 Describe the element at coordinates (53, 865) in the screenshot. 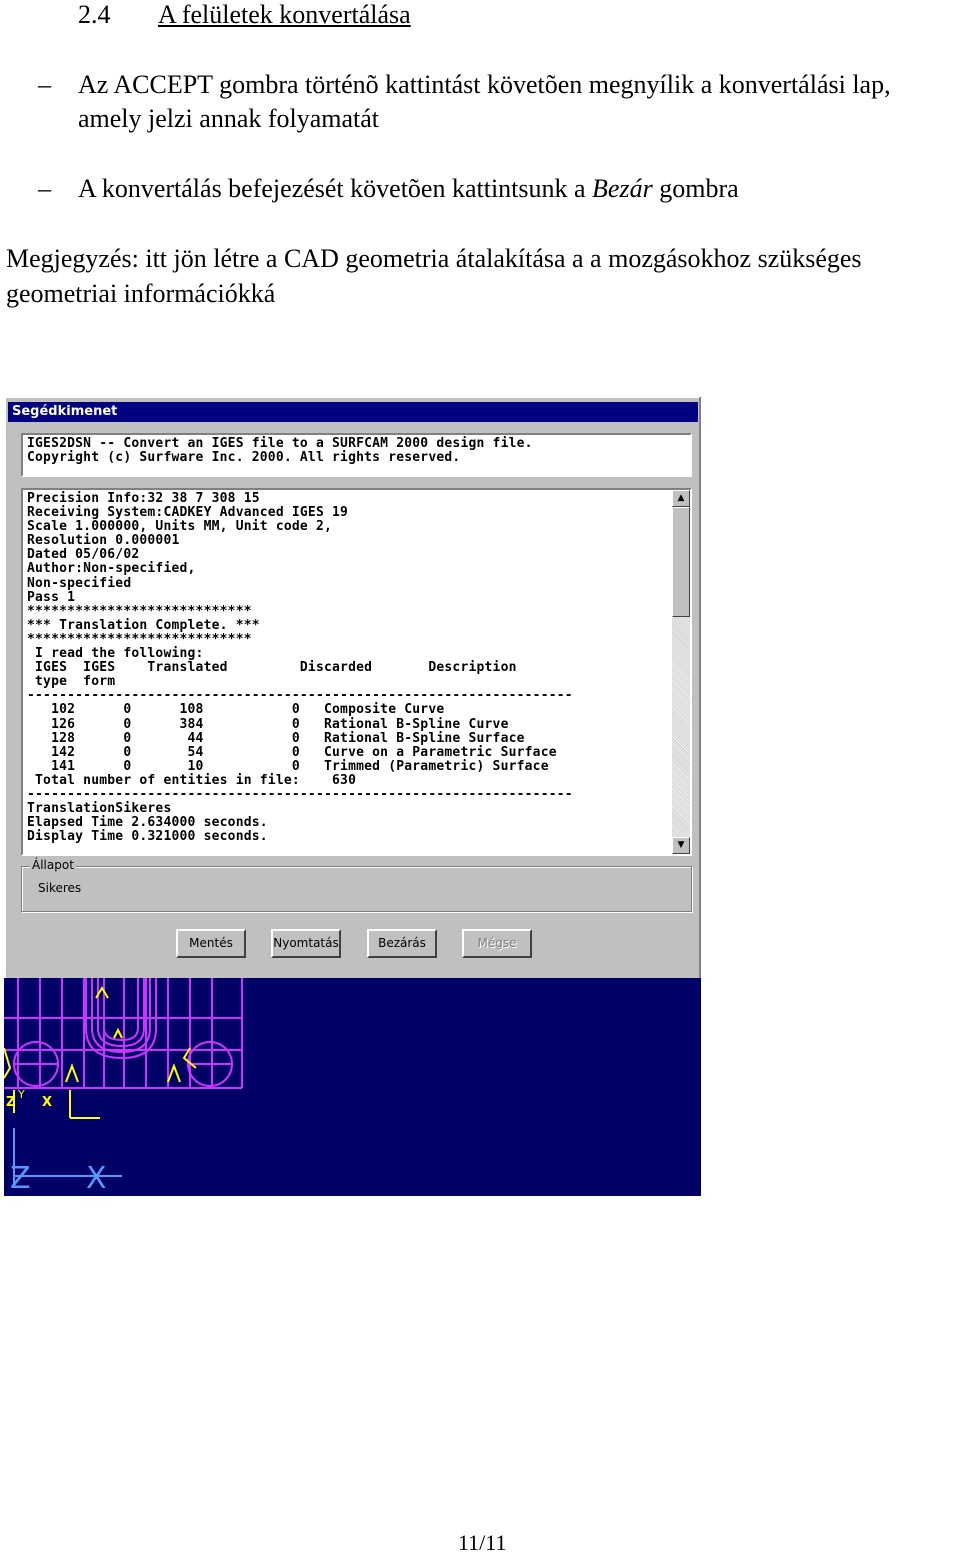

I see `status-label: Állapot` at that location.